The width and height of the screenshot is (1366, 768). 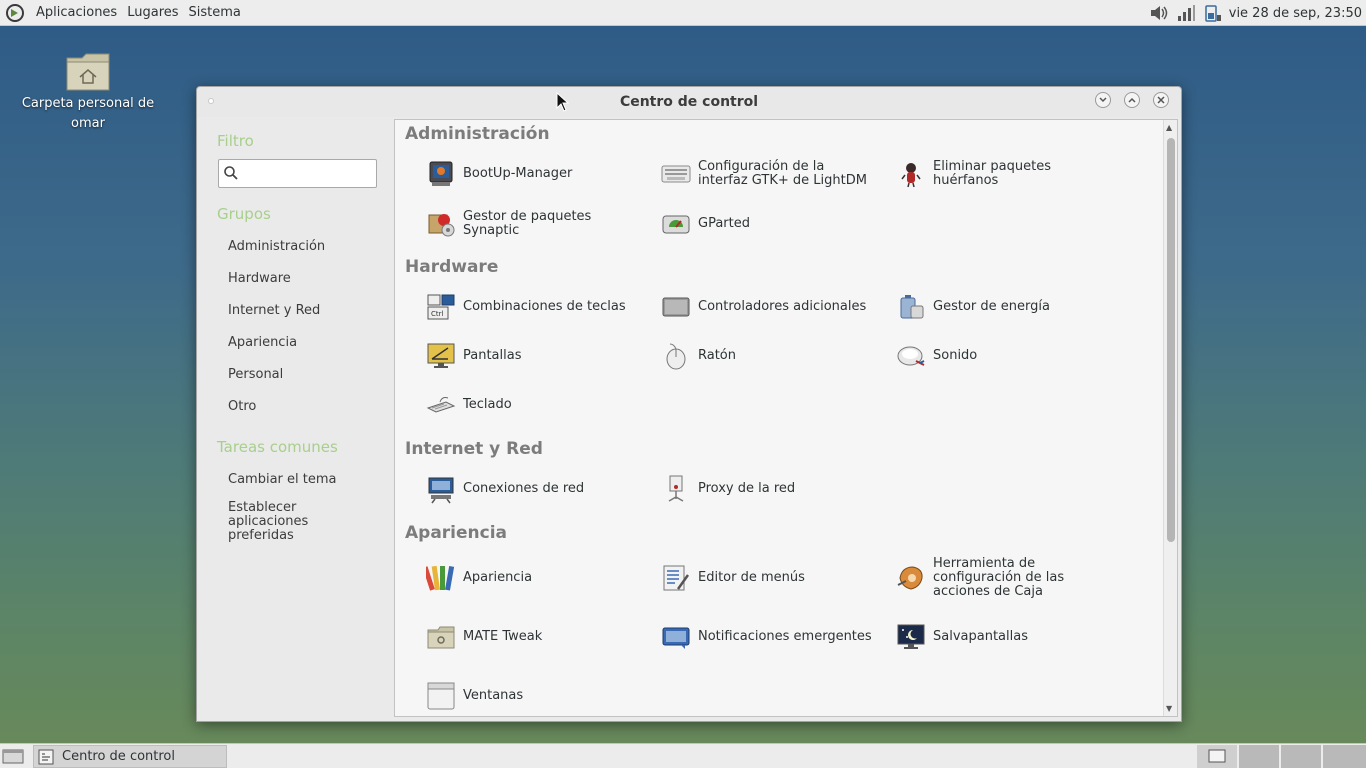 What do you see at coordinates (676, 489) in the screenshot?
I see `network-proxy-icon` at bounding box center [676, 489].